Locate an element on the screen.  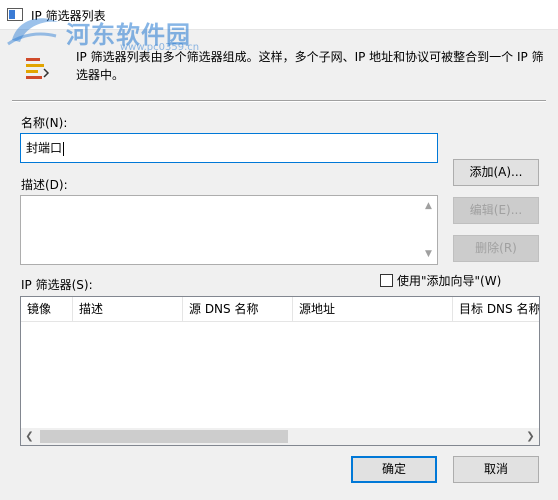
name-field: 封端口 is located at coordinates (229, 148).